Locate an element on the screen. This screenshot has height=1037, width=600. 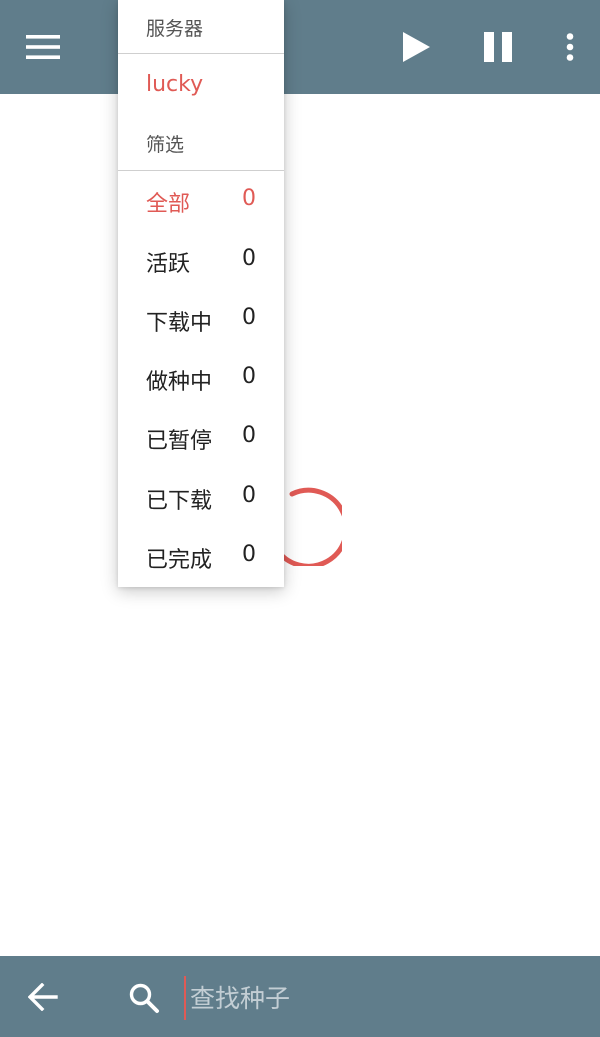
filter-section-header: 筛选 is located at coordinates (165, 145).